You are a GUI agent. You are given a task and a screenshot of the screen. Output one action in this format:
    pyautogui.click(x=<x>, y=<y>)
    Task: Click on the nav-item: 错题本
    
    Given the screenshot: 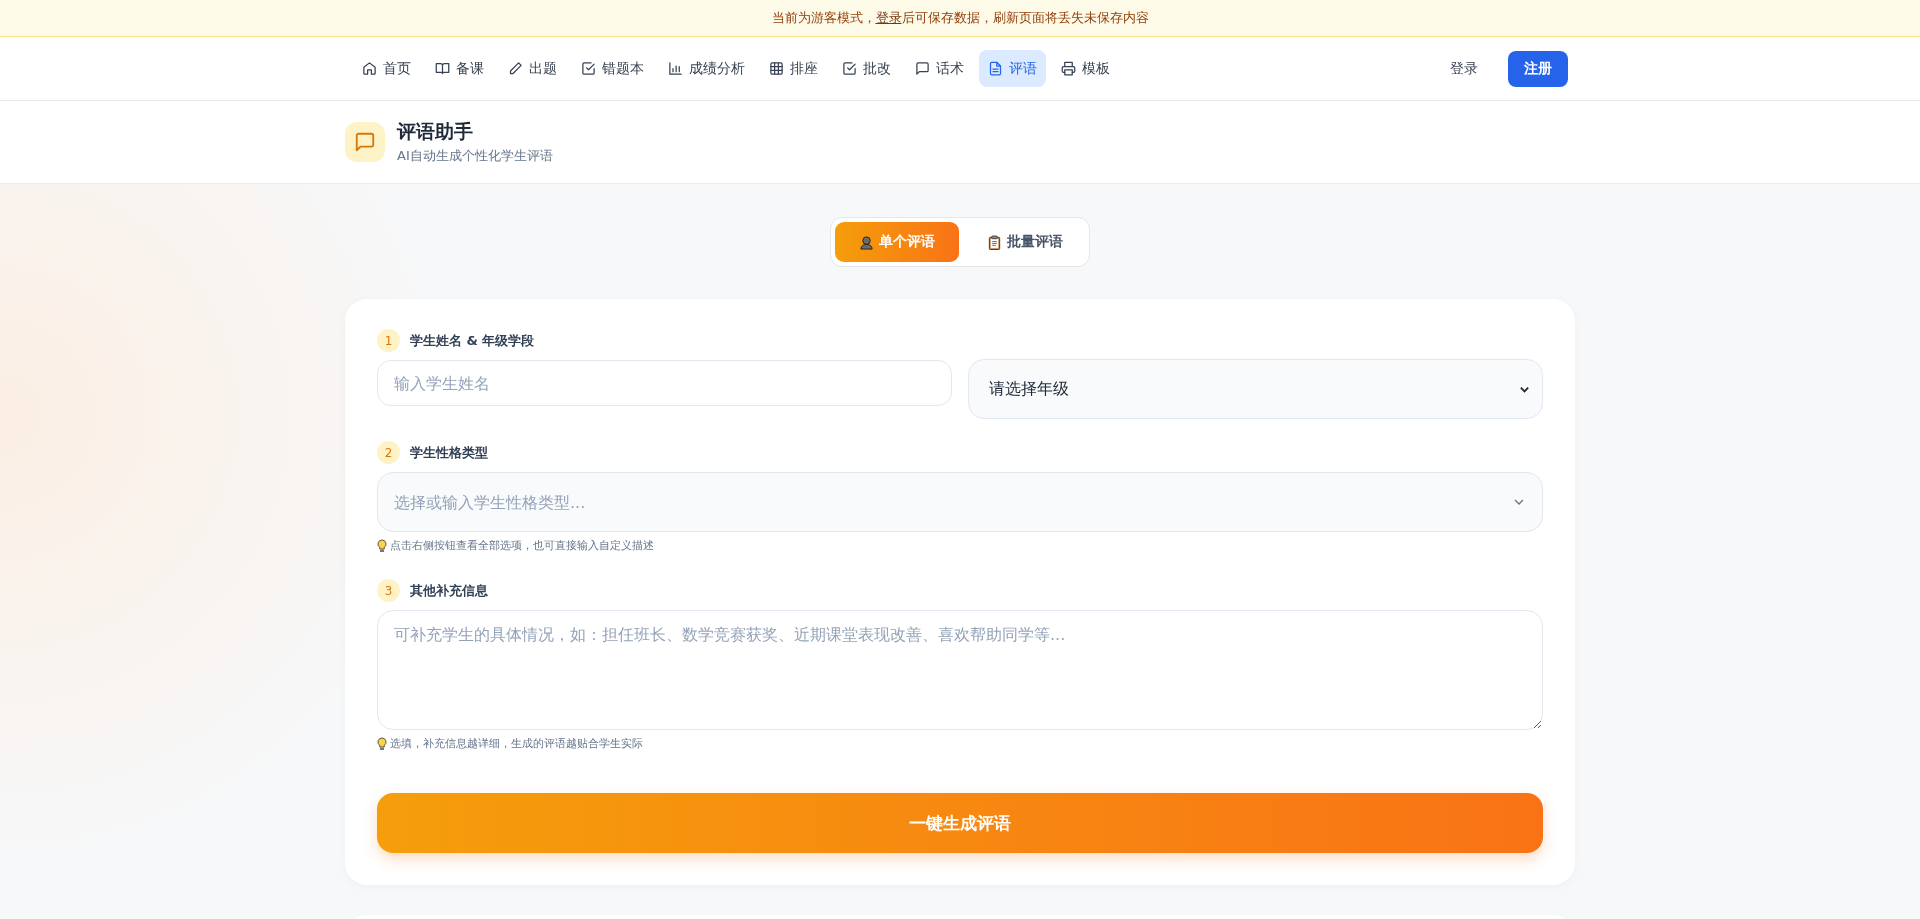 What is the action you would take?
    pyautogui.click(x=612, y=68)
    